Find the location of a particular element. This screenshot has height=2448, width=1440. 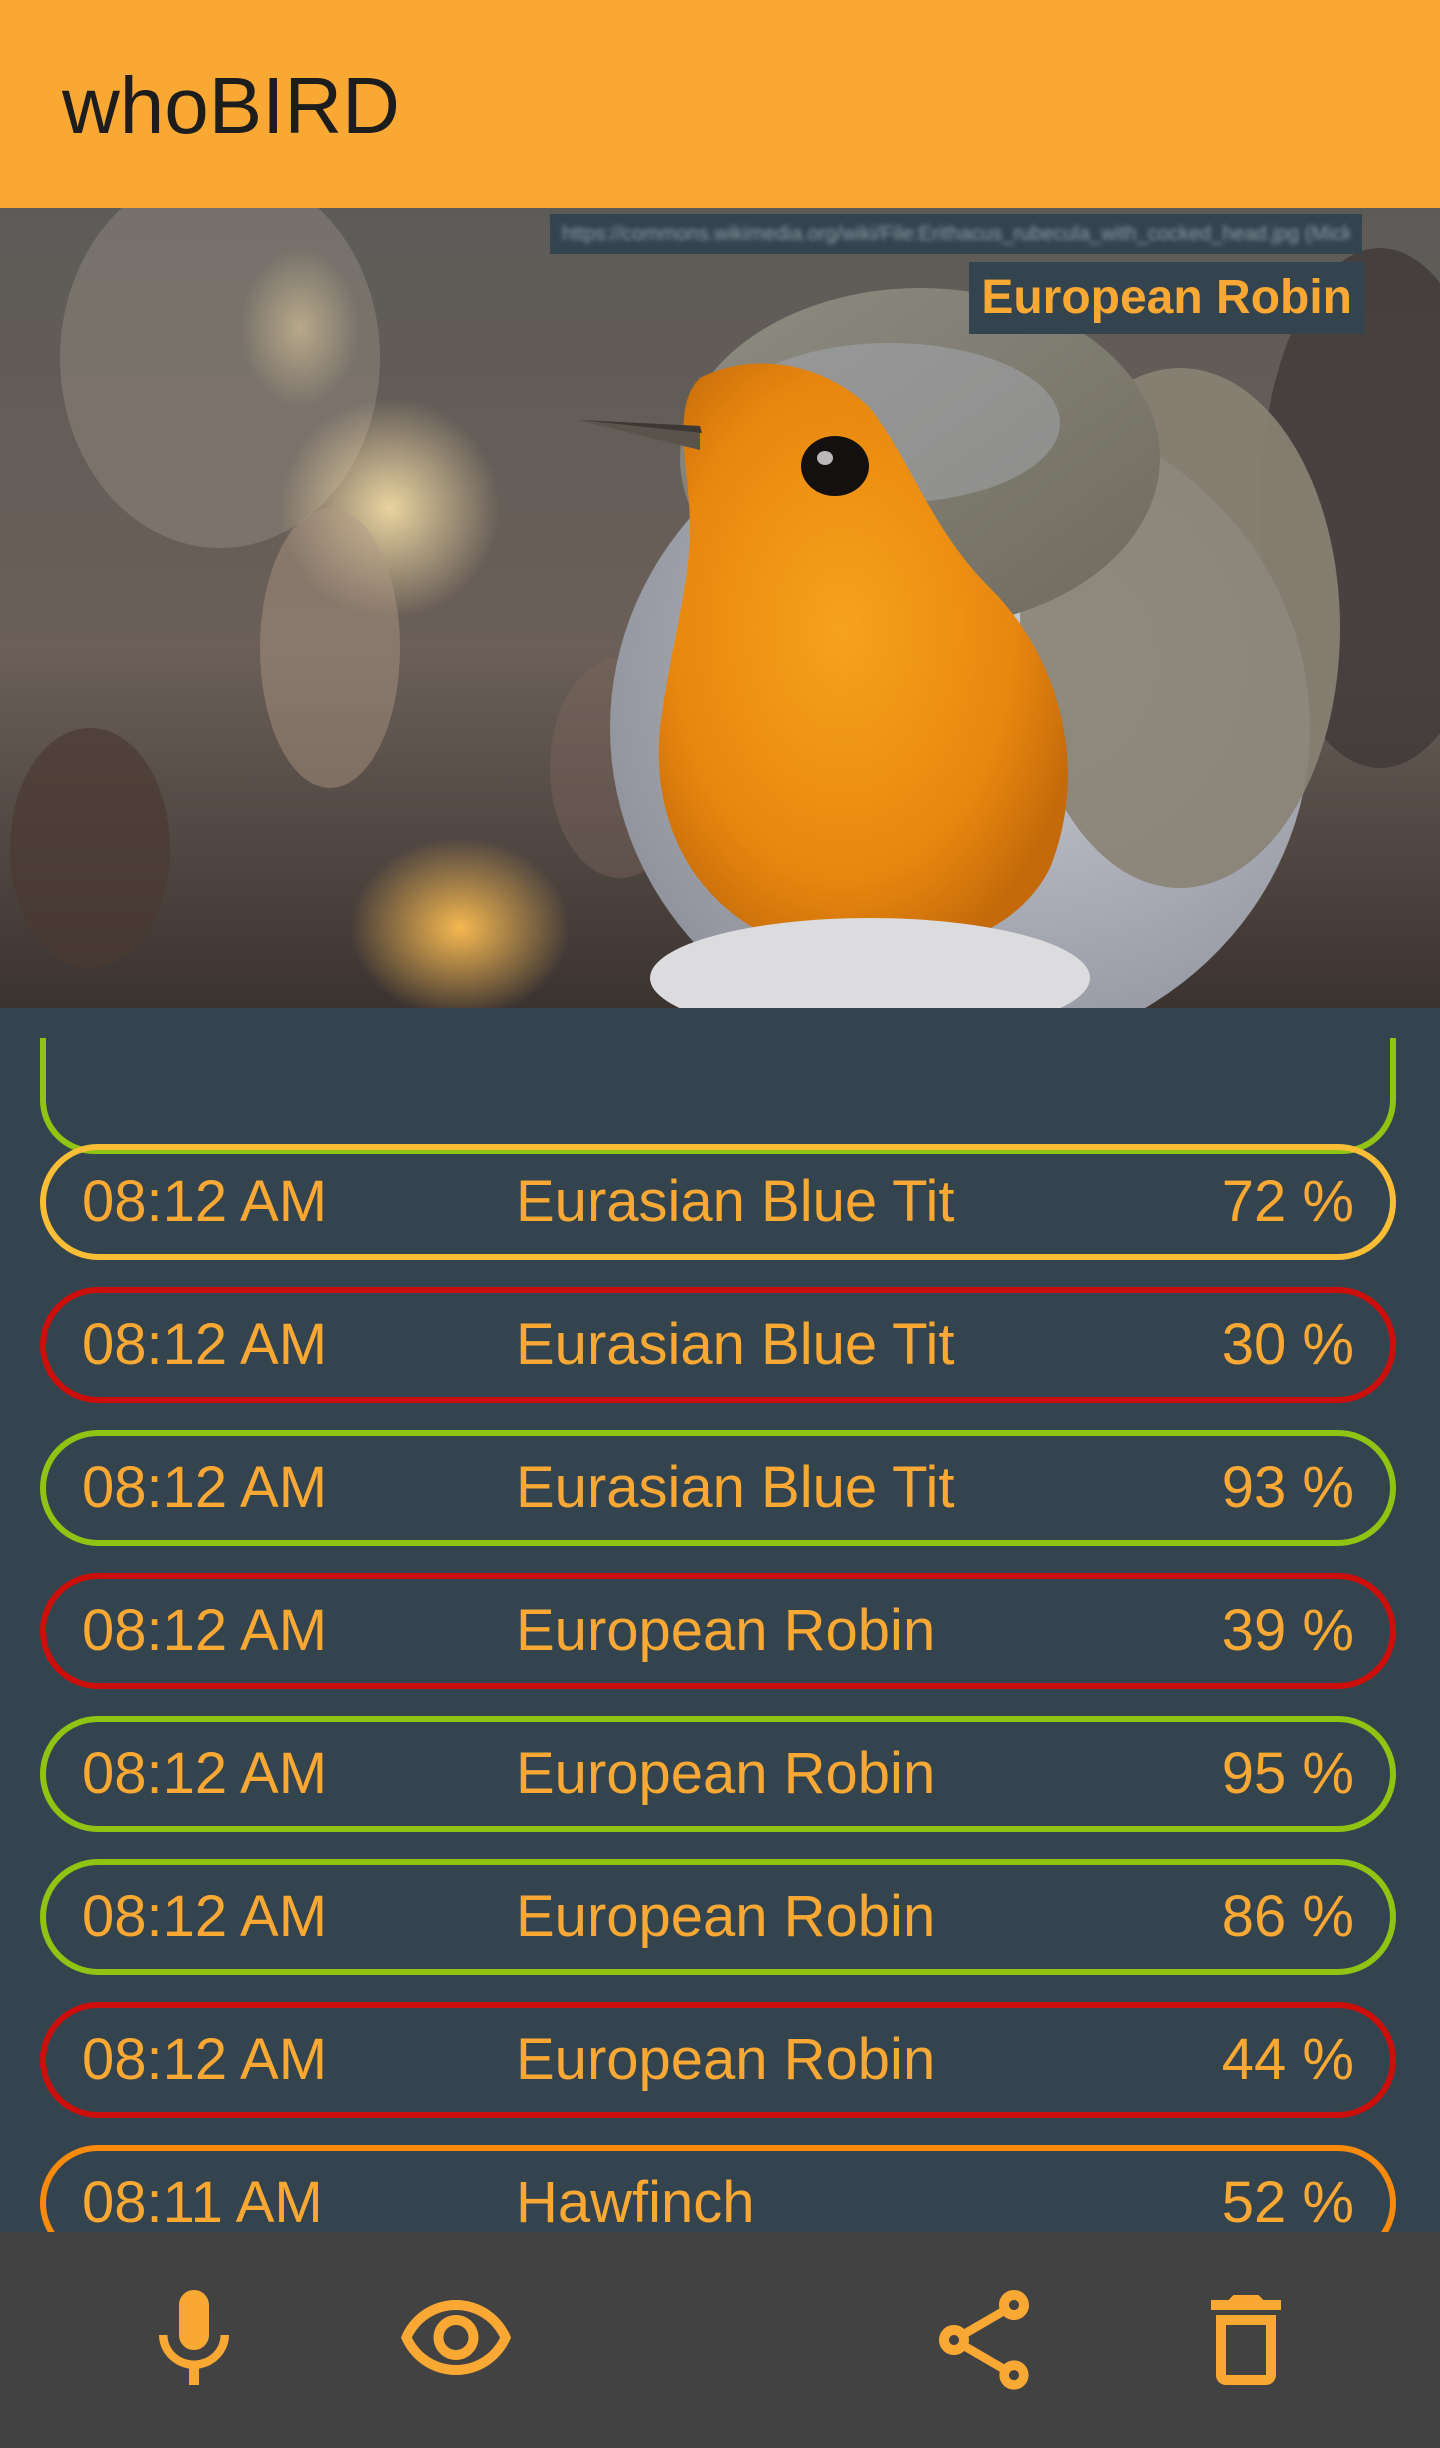

detection-row: 08:12 AM Eurasian Blue Tit 30 % is located at coordinates (718, 1345).